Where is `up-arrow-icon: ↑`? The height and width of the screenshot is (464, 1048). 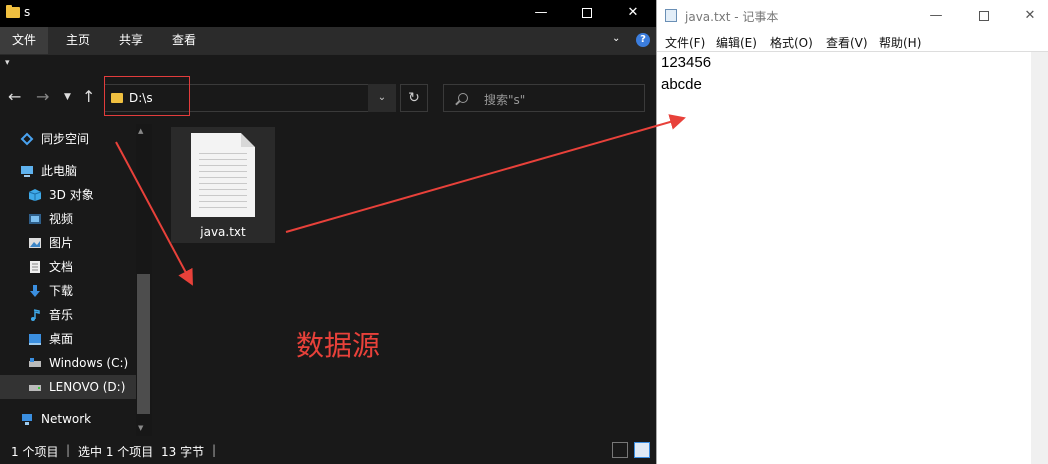 up-arrow-icon: ↑ is located at coordinates (88, 96).